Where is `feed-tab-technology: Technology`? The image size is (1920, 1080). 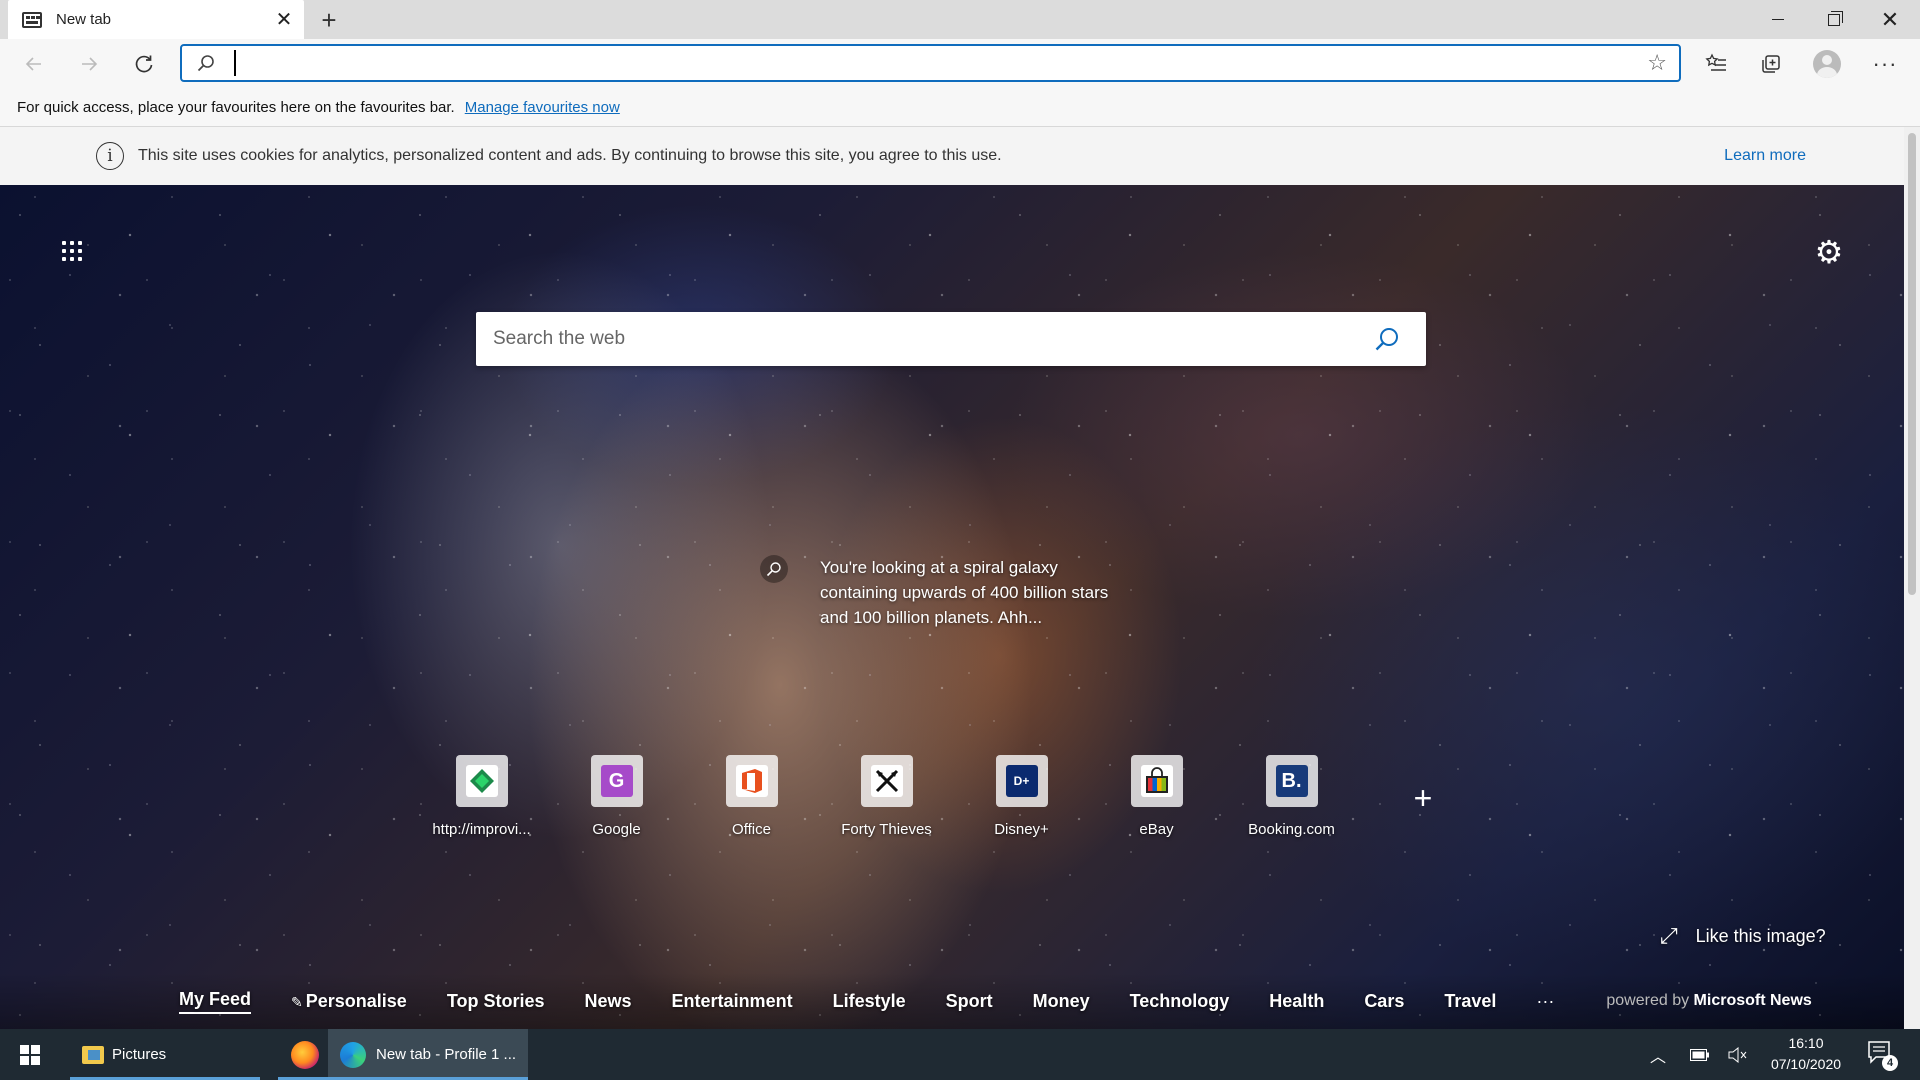
feed-tab-technology: Technology is located at coordinates (1180, 1001).